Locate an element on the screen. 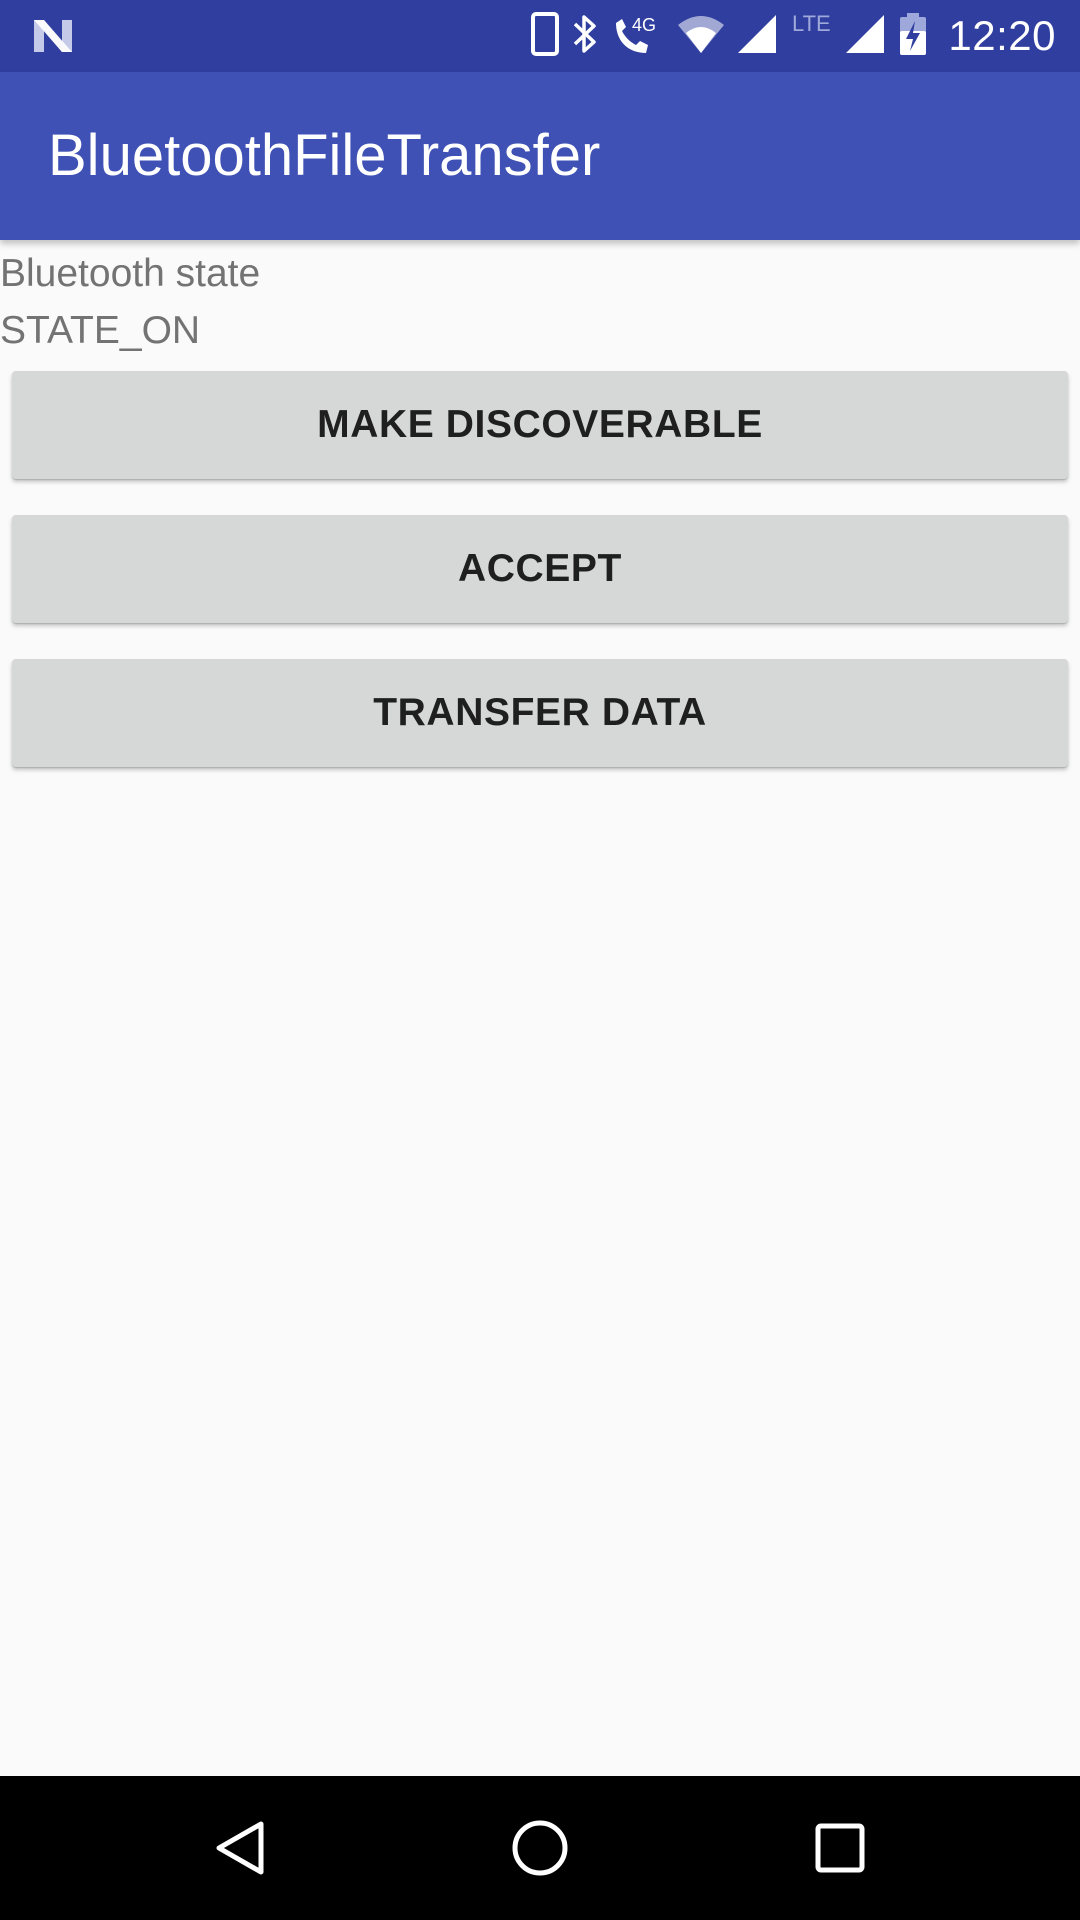 The image size is (1080, 1920). transfer-data-button: TRANSFER DATA is located at coordinates (540, 713).